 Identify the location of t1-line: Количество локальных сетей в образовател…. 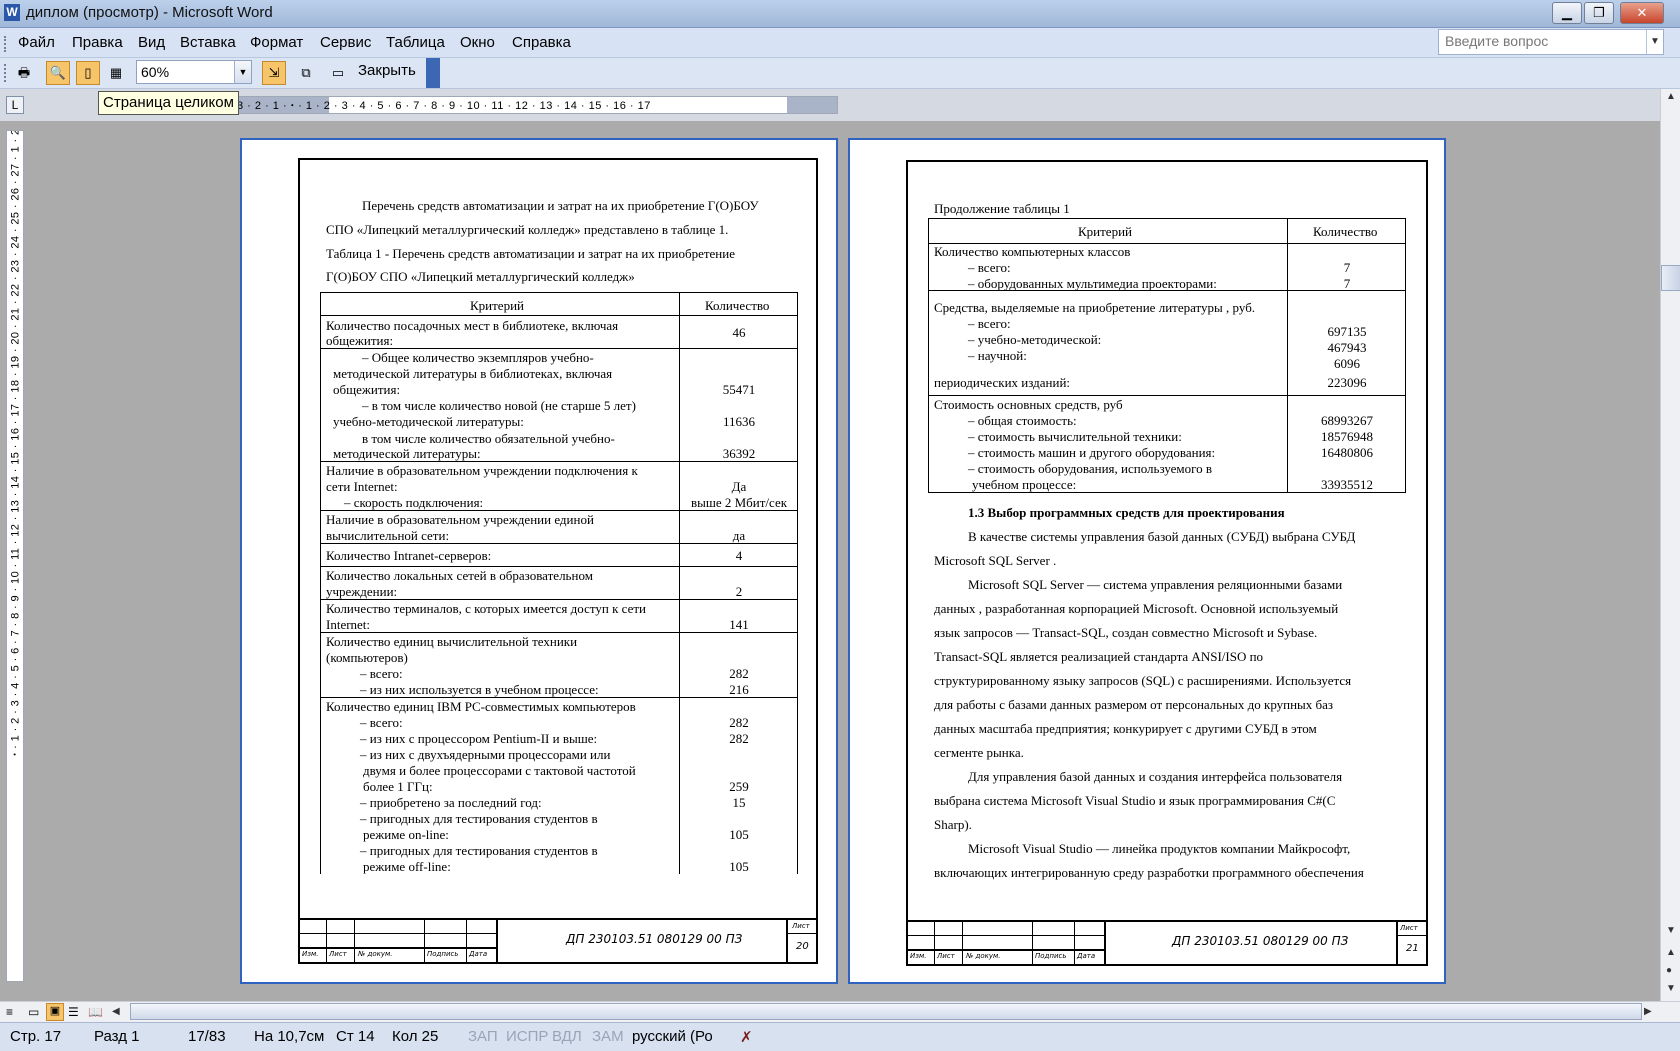
(459, 575).